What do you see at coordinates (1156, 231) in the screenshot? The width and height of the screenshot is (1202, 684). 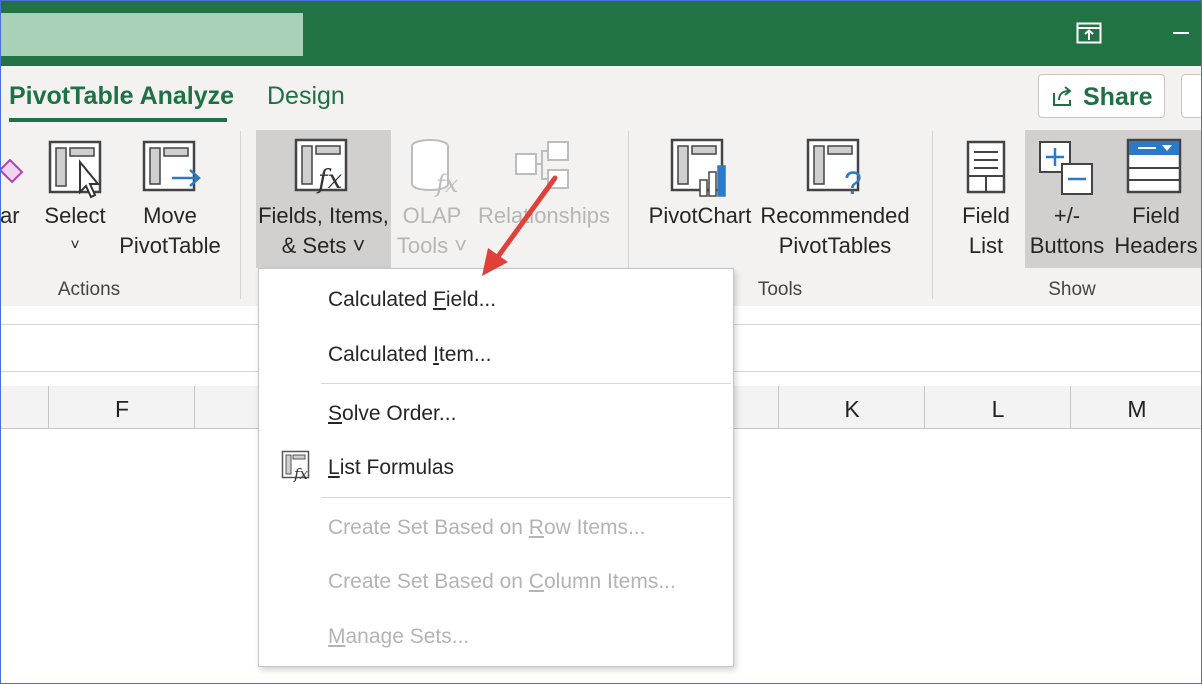 I see `field-headers-button: Field Headers` at bounding box center [1156, 231].